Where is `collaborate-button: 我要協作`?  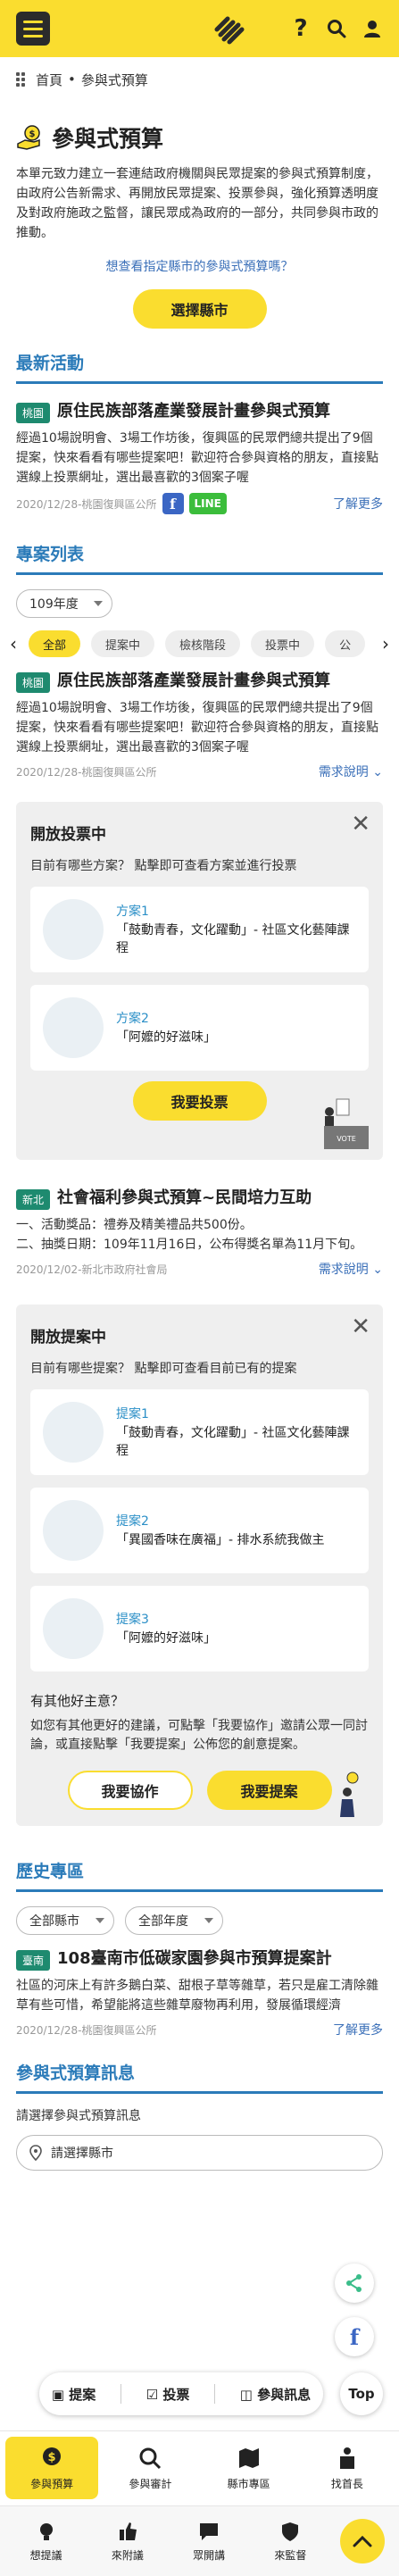 collaborate-button: 我要協作 is located at coordinates (130, 1790).